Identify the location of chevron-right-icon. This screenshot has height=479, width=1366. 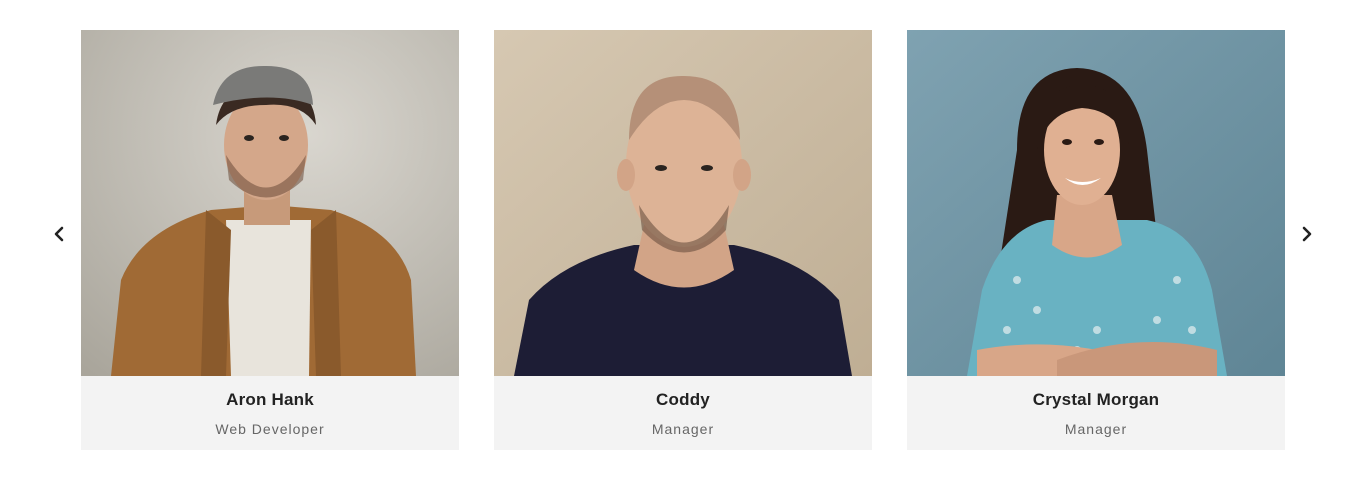
(1307, 234).